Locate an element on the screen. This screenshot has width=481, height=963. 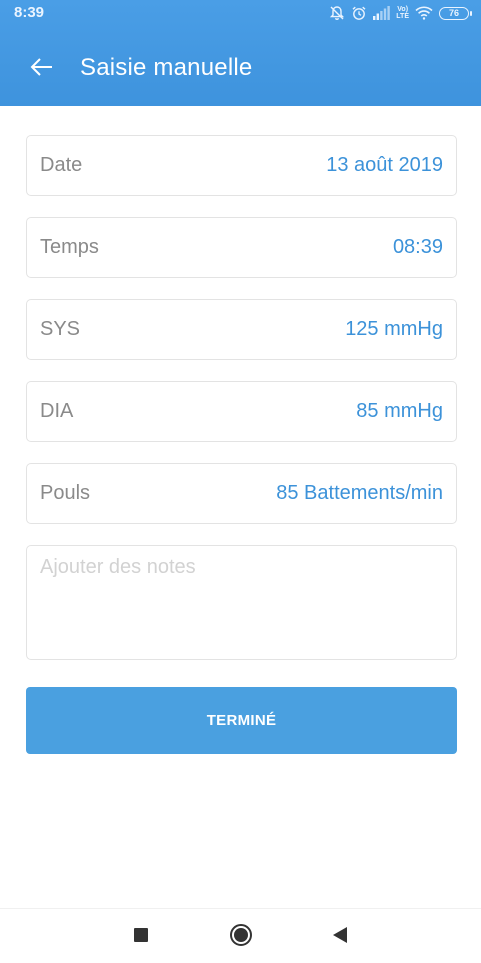
home-button is located at coordinates (241, 937).